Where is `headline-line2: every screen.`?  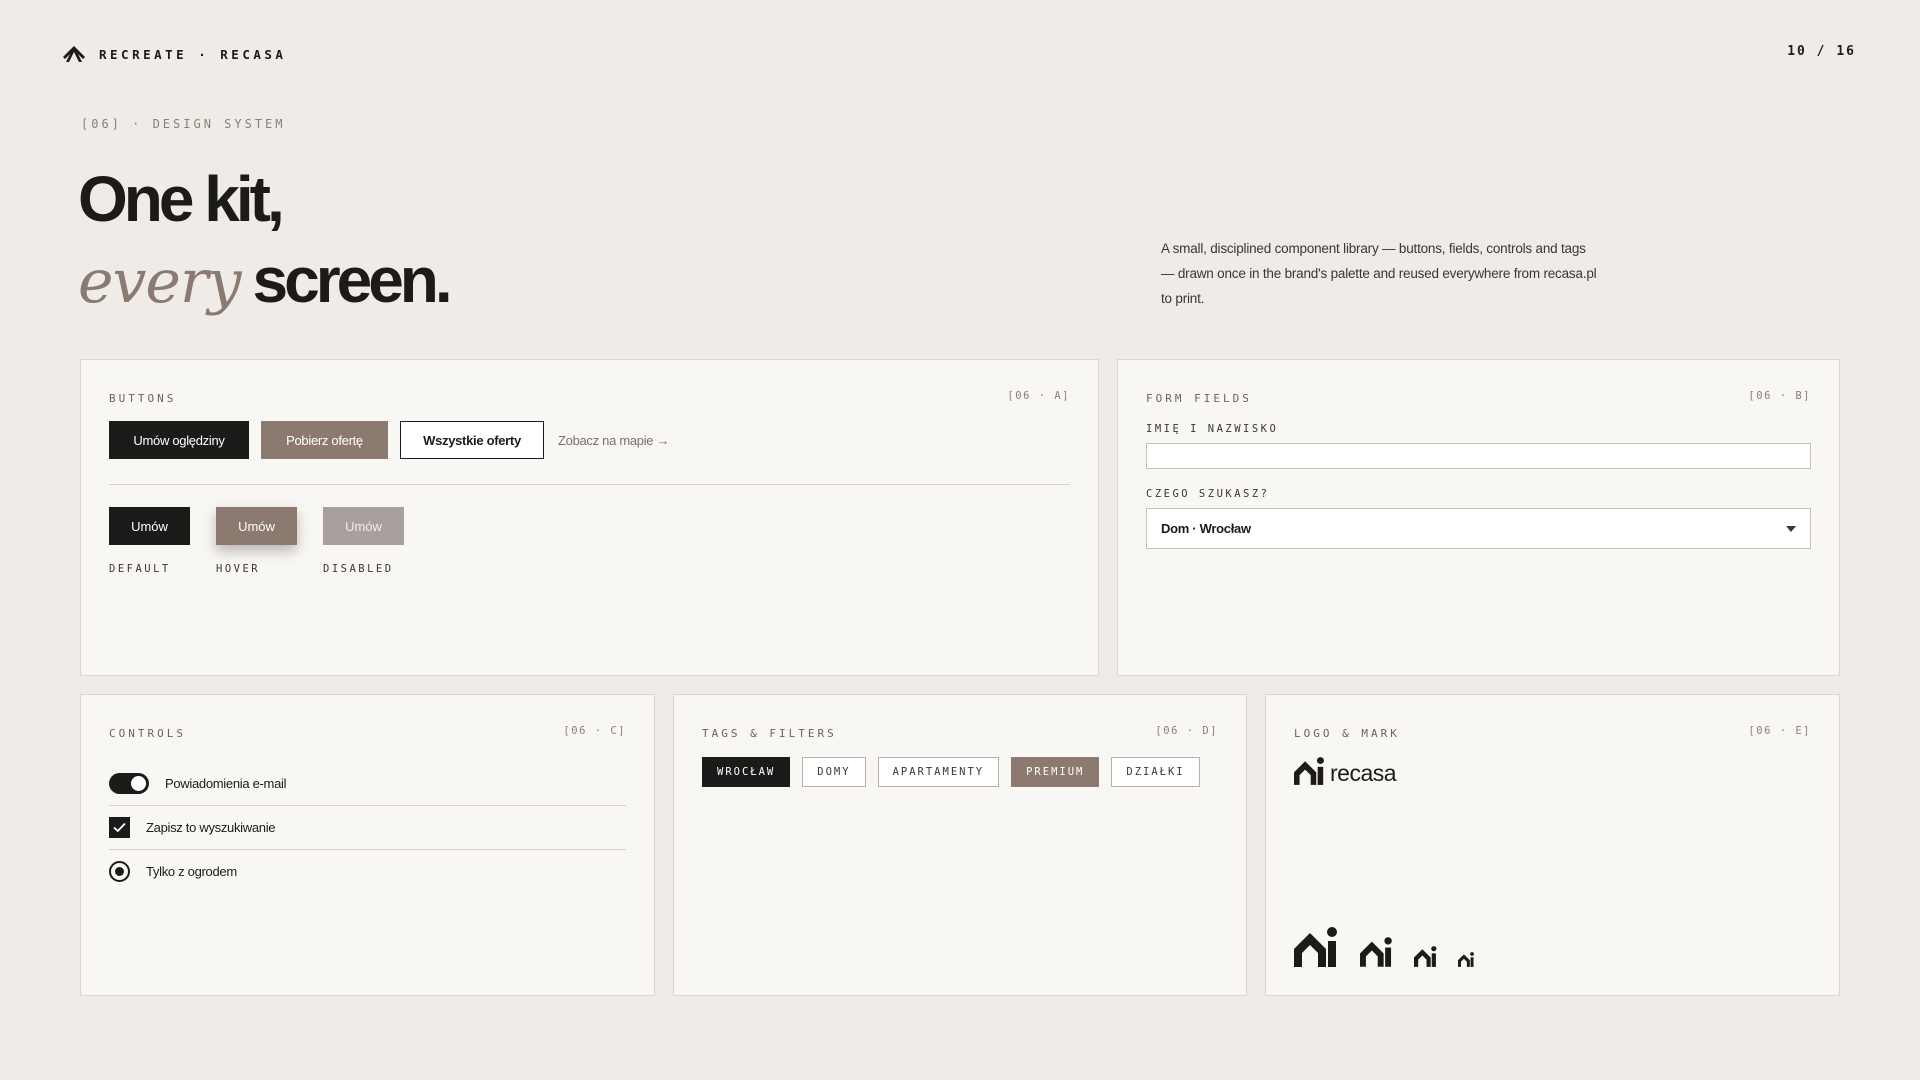 headline-line2: every screen. is located at coordinates (265, 289).